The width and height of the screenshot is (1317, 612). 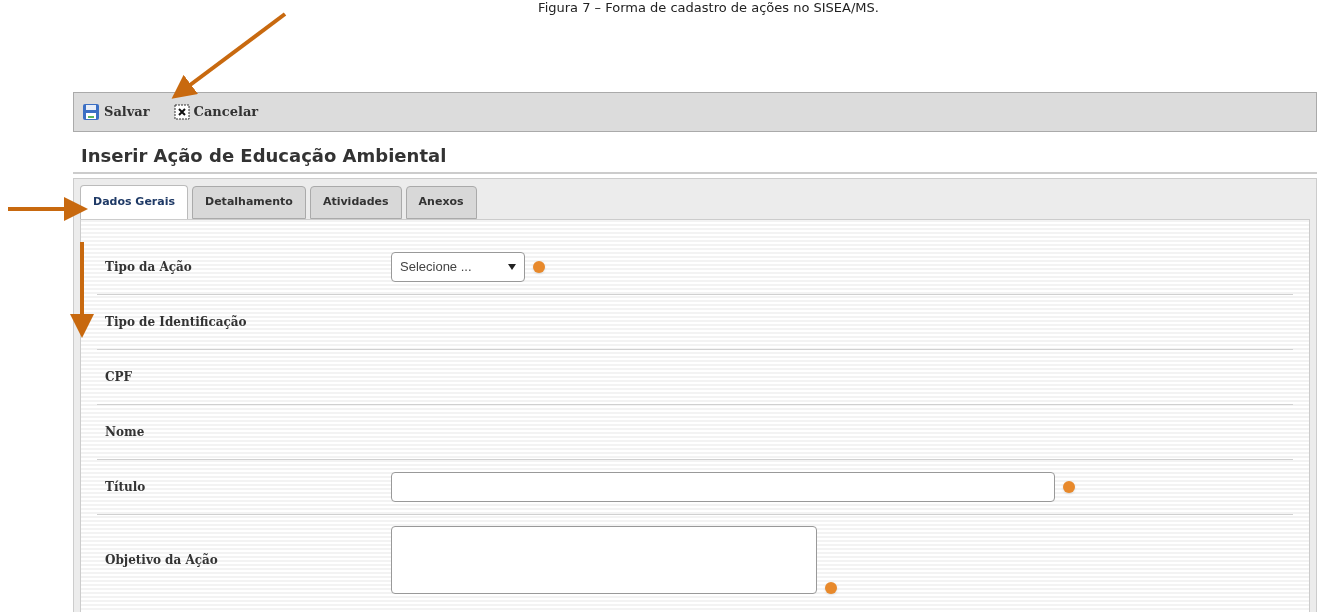 I want to click on field-label: Título, so click(x=125, y=487).